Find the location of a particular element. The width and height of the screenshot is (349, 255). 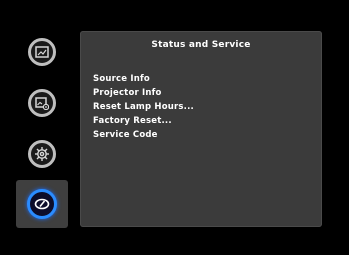

sidebar-item-picture-settings is located at coordinates (42, 103).